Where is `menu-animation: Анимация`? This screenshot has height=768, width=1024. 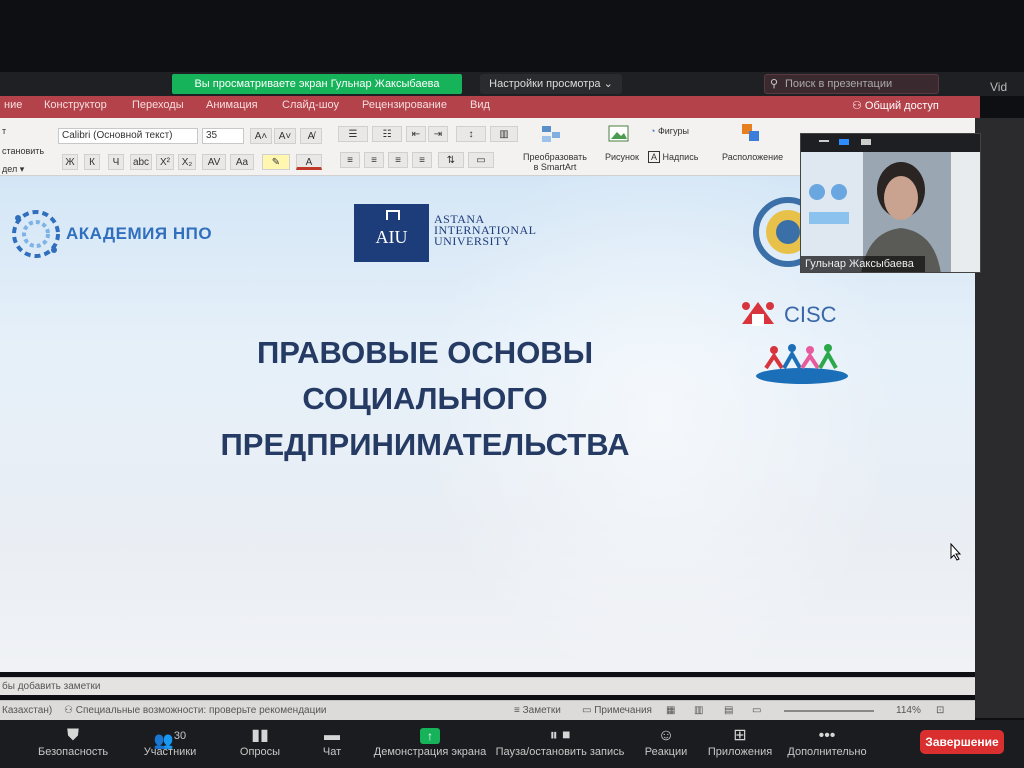
menu-animation: Анимация is located at coordinates (232, 105).